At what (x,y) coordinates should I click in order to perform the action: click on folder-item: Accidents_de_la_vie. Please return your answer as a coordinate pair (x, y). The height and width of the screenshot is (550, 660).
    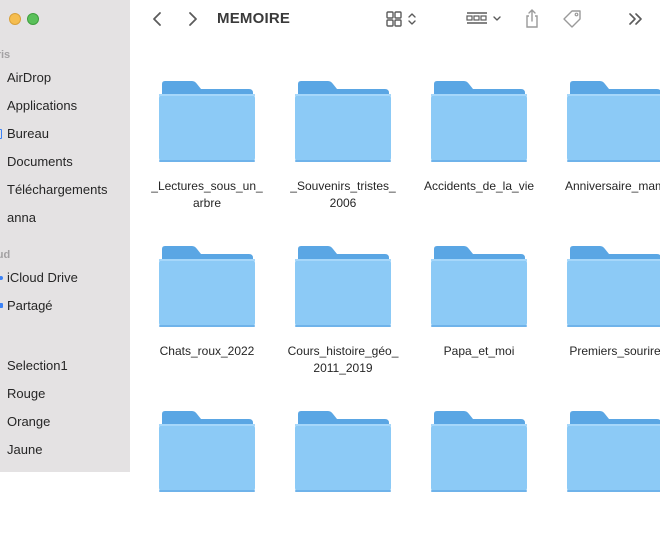
    Looking at the image, I should click on (479, 150).